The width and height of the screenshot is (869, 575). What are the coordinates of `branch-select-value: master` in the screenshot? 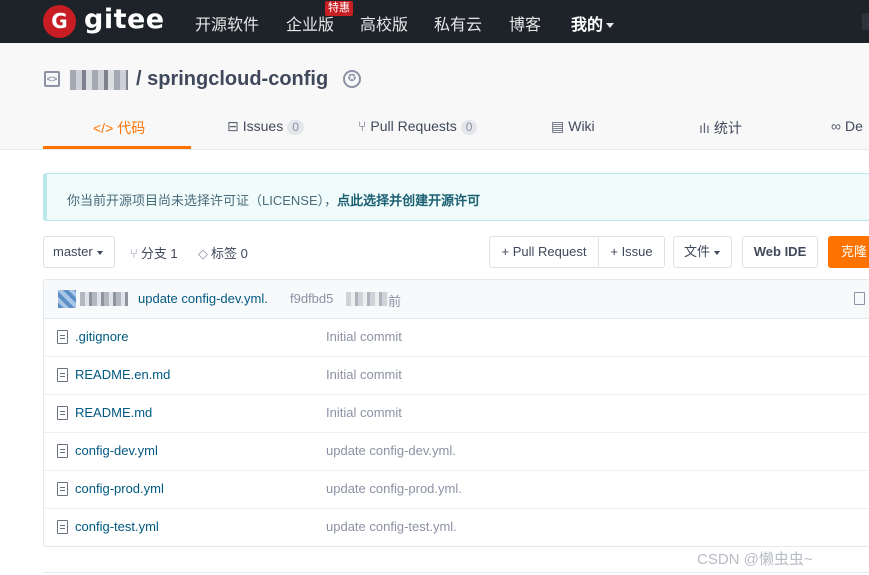 It's located at (73, 251).